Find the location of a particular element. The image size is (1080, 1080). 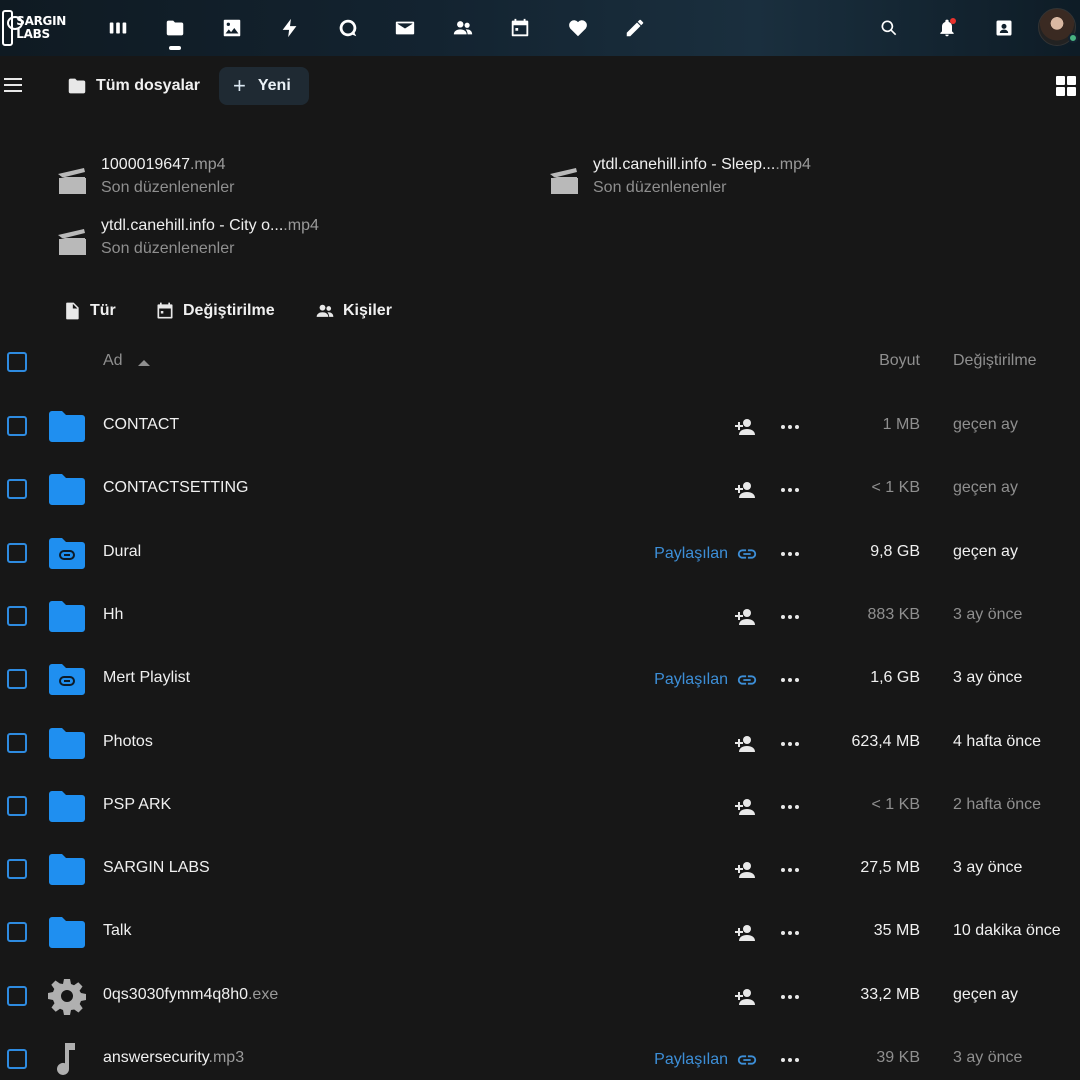

column-header-name: Ad is located at coordinates (113, 361).